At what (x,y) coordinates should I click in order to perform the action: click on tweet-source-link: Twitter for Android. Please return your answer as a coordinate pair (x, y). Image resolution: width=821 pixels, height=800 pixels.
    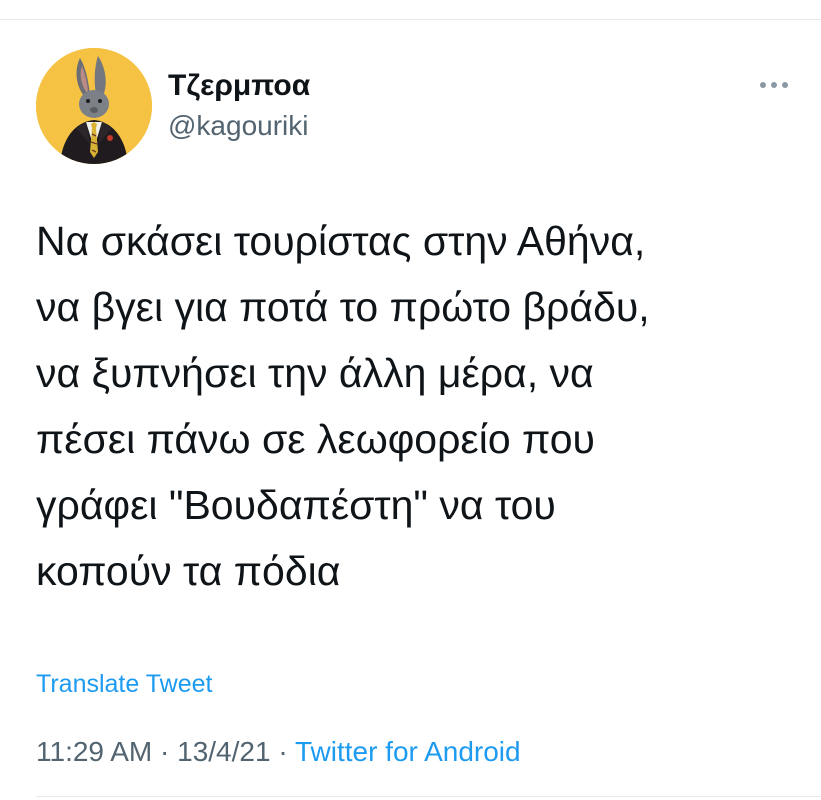
    Looking at the image, I should click on (408, 751).